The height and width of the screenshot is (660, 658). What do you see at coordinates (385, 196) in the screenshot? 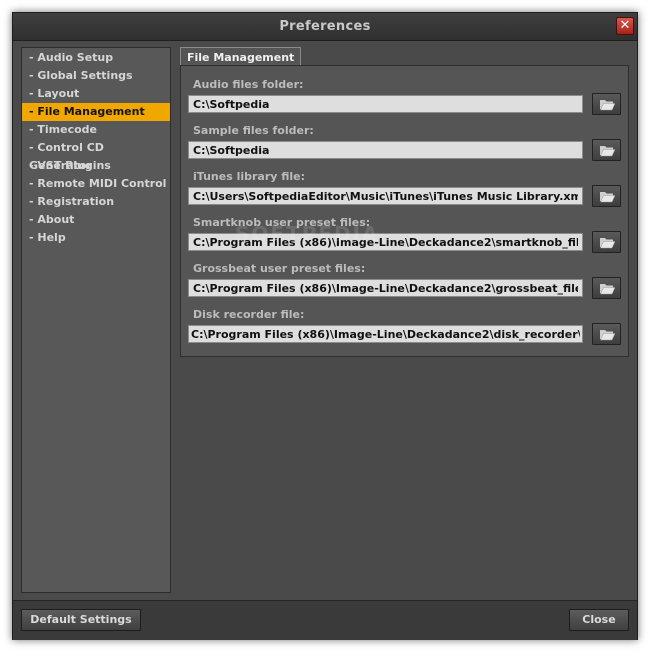
I see `itunes-library-file-input` at bounding box center [385, 196].